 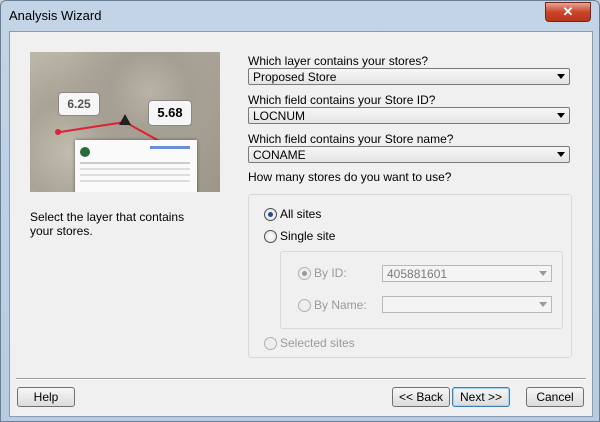 I want to click on store-name-dropdown: CONAME, so click(x=409, y=154).